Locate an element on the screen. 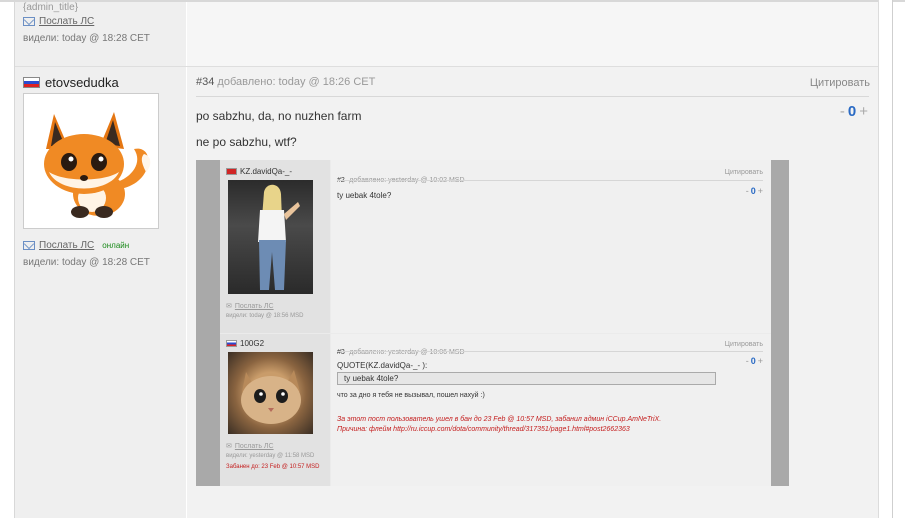 The image size is (905, 518). shot-post2-meta: #2 добавлено: yesterday @ 10:02 MSD is located at coordinates (401, 178).